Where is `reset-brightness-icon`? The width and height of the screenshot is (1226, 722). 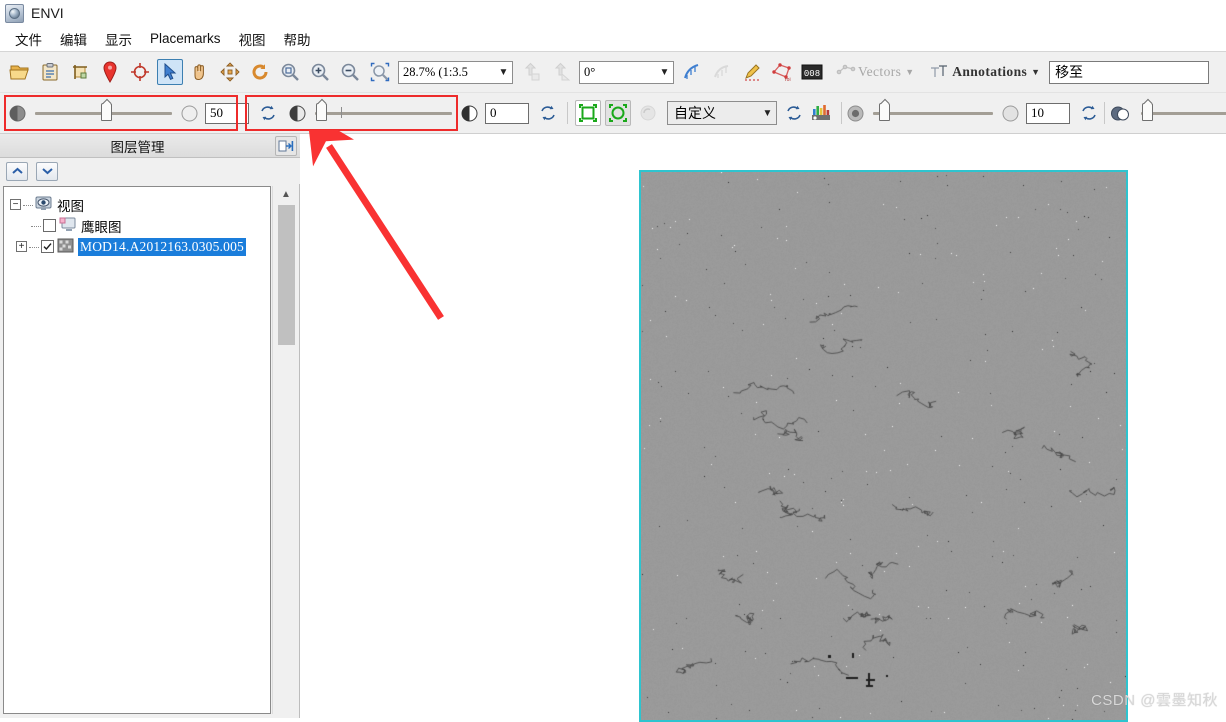 reset-brightness-icon is located at coordinates (548, 113).